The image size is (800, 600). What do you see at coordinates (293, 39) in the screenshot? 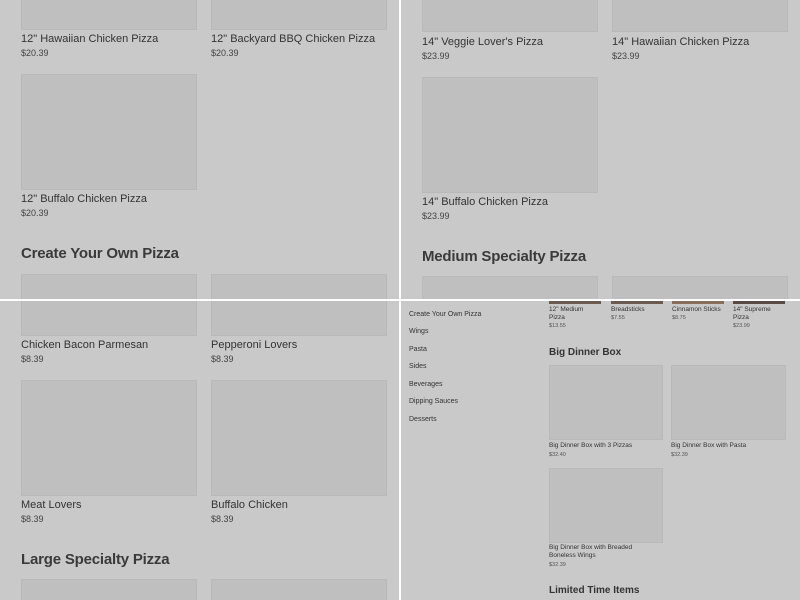
I see `menu-item-name: 12" Backyard BBQ Chicken Pizza` at bounding box center [293, 39].